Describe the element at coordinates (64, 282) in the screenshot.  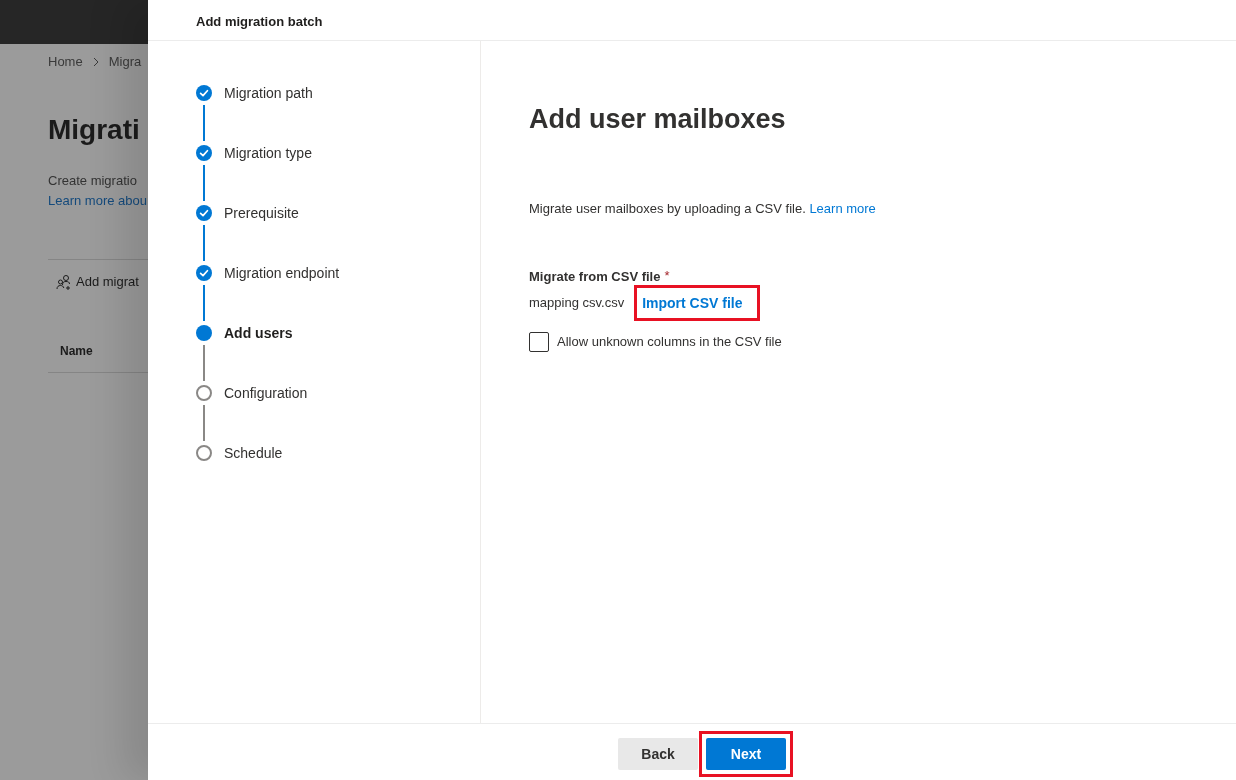
I see `people-add-icon` at that location.